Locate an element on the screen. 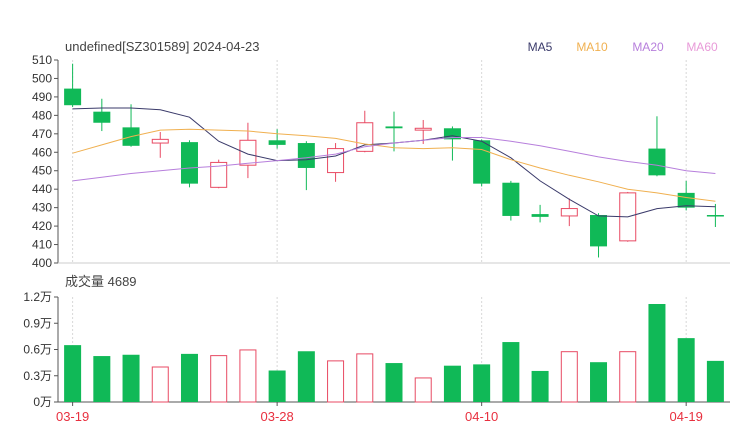 This screenshot has height=440, width=740. volume-axis: 1.2万 0.9万 0.6万 0.3万 0万 is located at coordinates (40, 349).